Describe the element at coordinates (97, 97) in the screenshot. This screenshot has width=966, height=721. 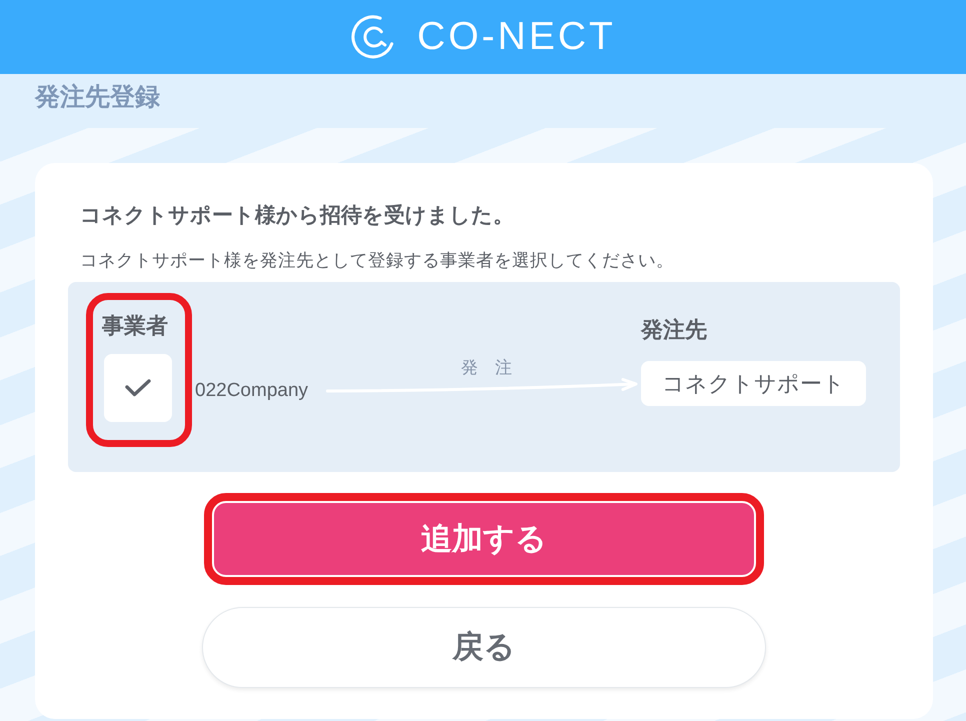
I see `page-title: 発注先登録` at that location.